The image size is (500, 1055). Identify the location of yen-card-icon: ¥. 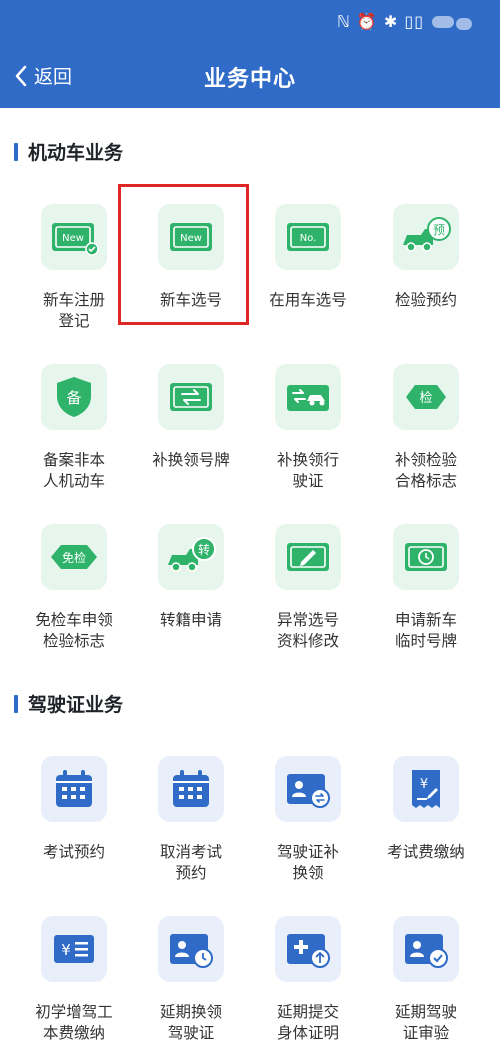
(74, 949).